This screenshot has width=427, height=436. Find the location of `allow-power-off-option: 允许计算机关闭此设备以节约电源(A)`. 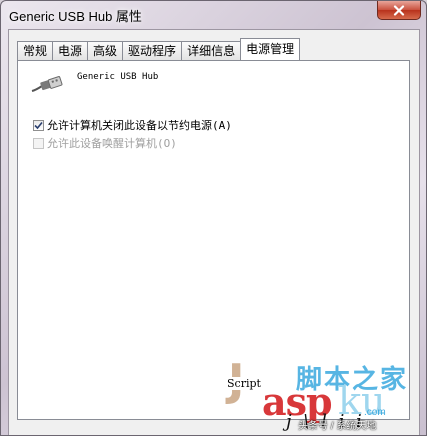

allow-power-off-option: 允许计算机关闭此设备以节约电源(A) is located at coordinates (132, 125).